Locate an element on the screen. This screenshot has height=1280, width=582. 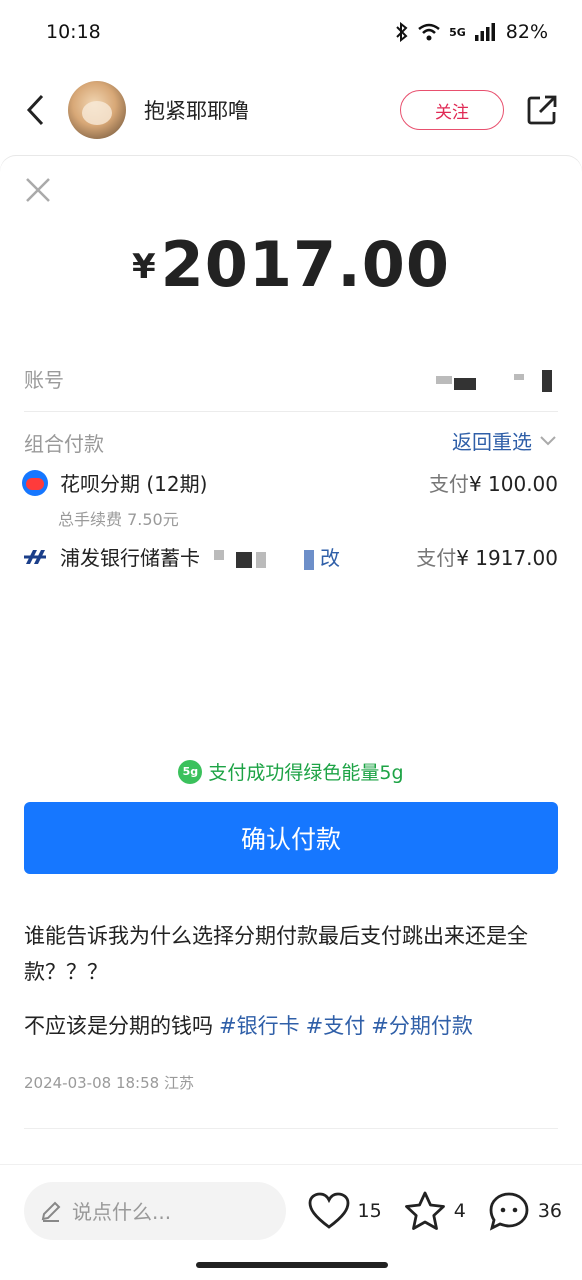
combo-payment-label: 组合付款 is located at coordinates (64, 444).